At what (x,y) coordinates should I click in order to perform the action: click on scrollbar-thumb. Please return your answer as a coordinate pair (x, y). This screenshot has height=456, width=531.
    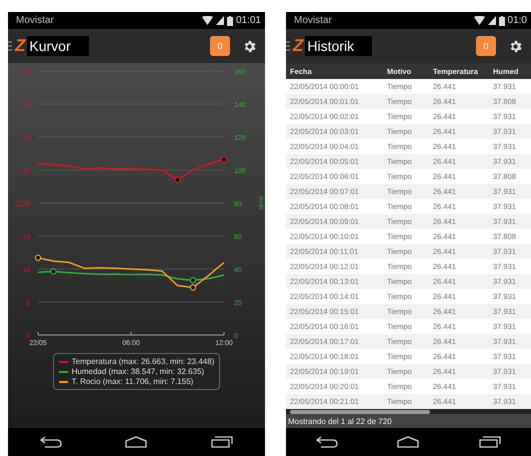
    Looking at the image, I should click on (360, 412).